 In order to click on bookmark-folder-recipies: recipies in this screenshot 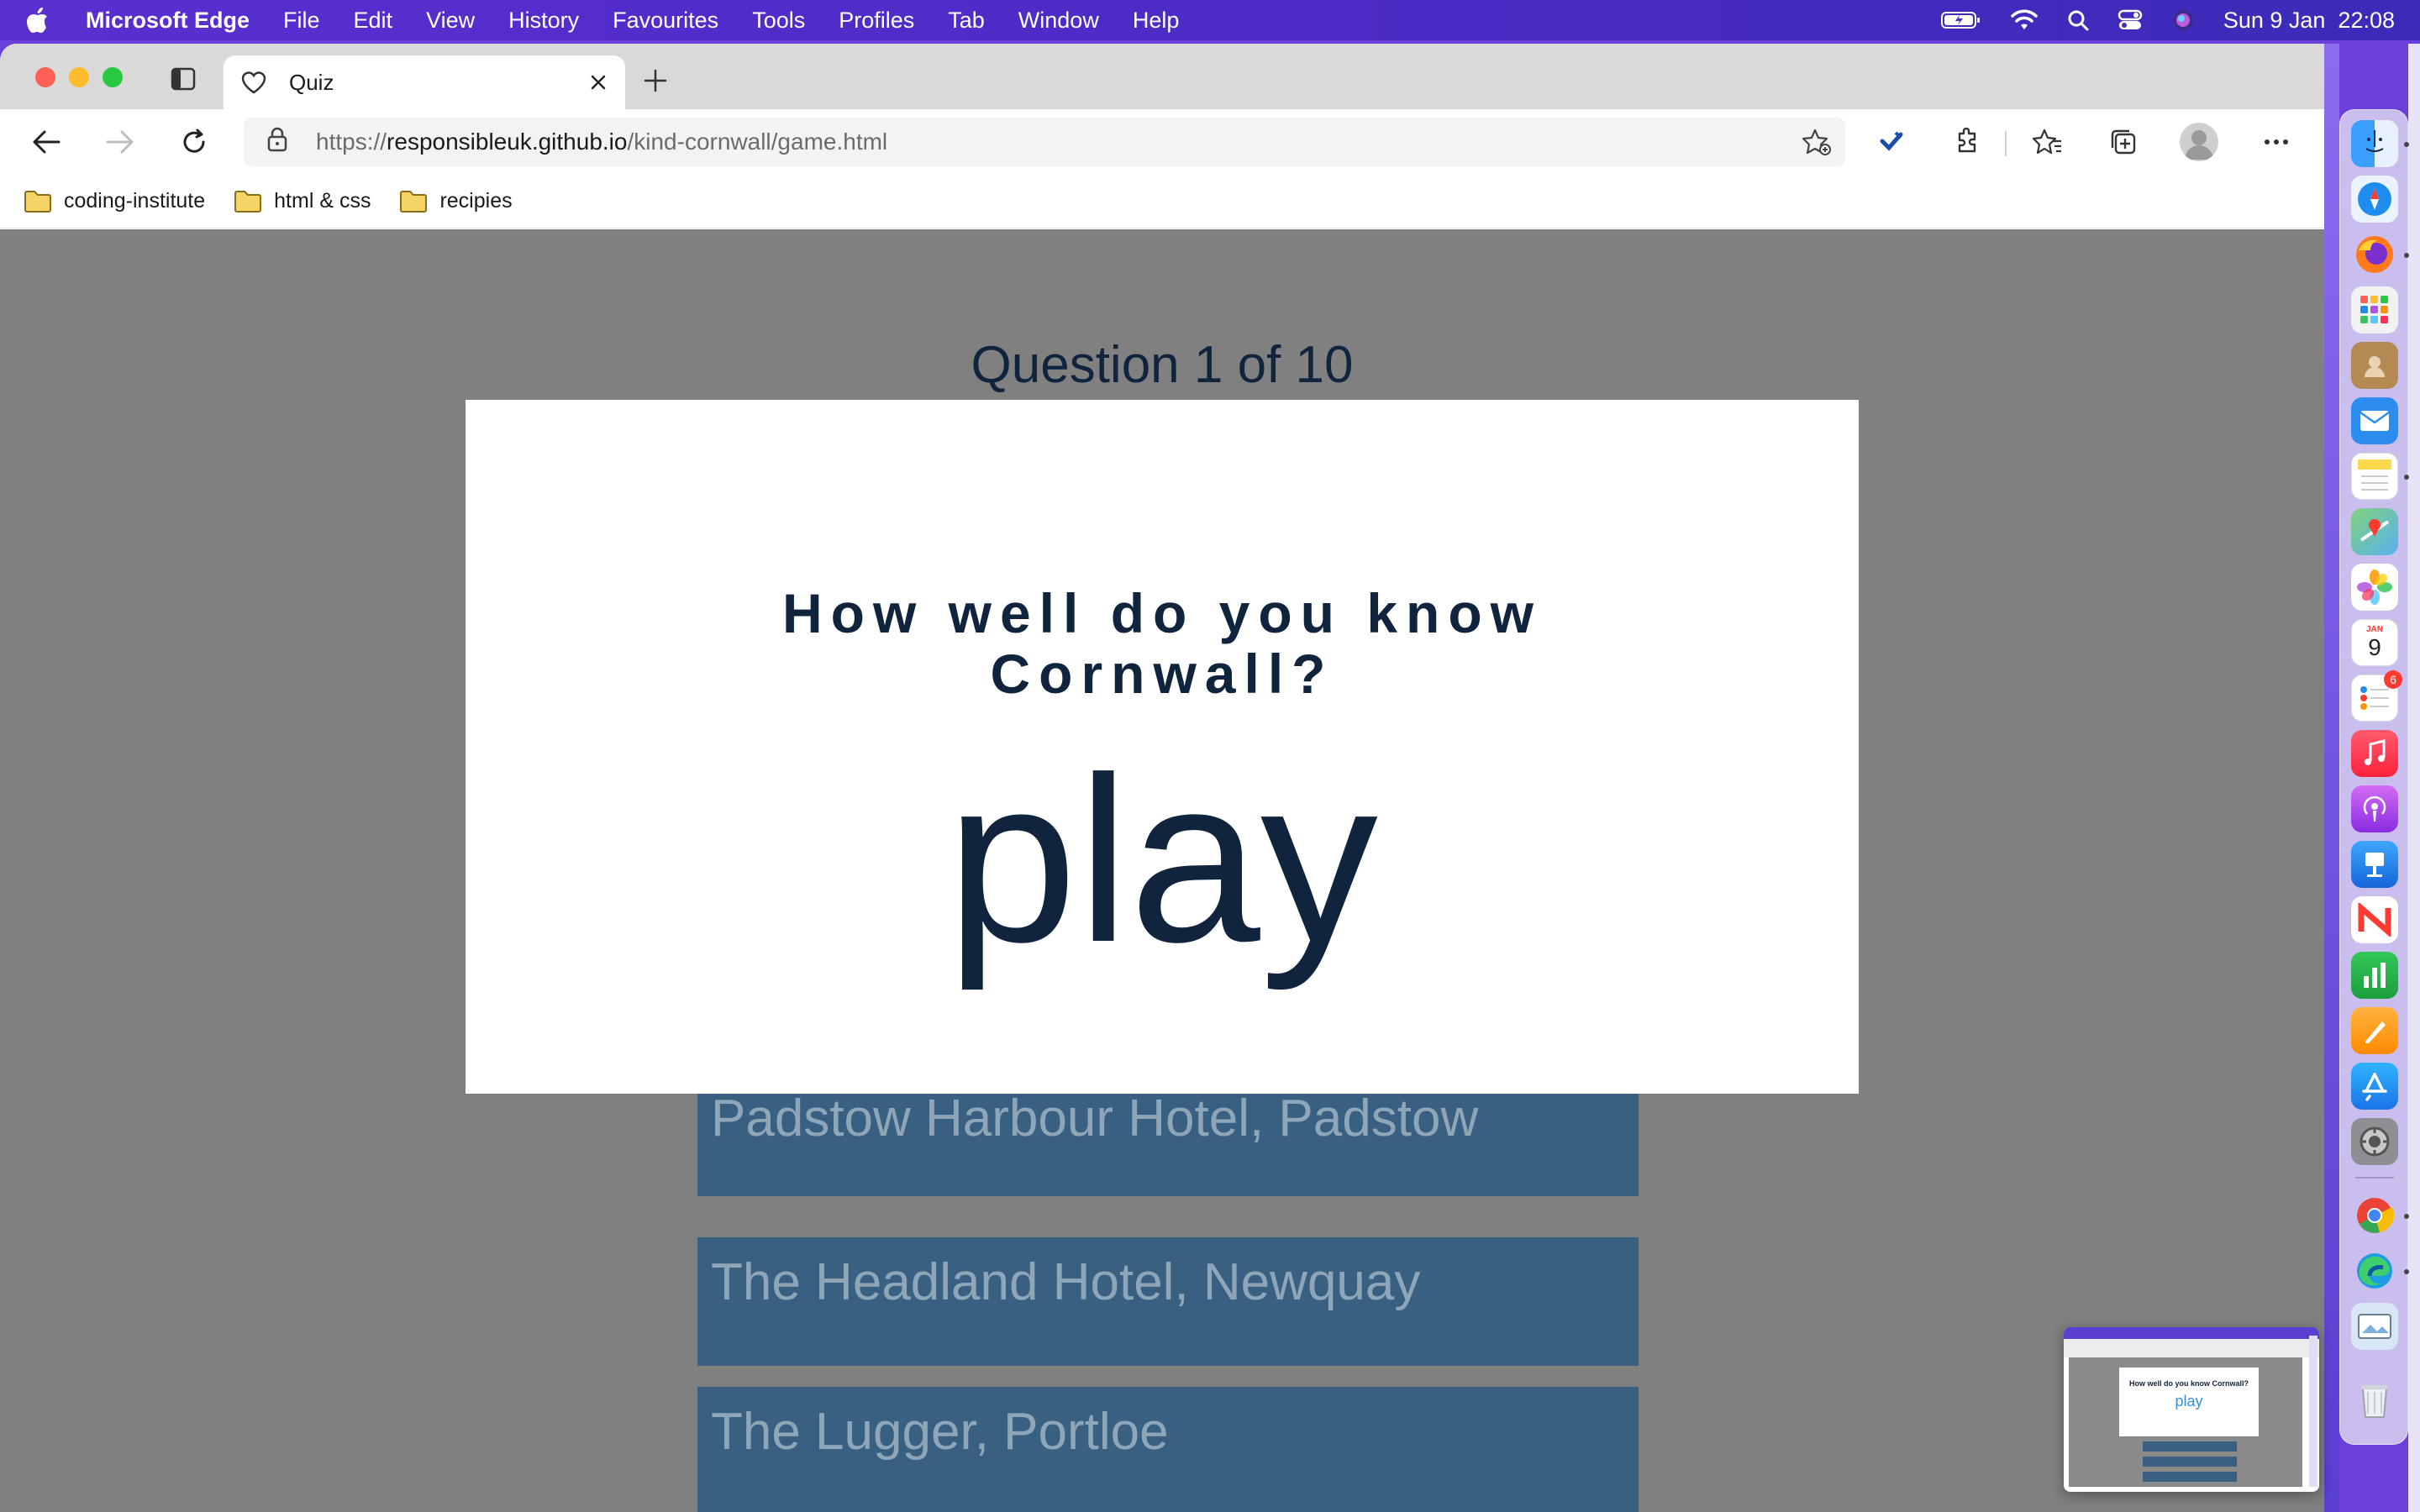, I will do `click(456, 201)`.